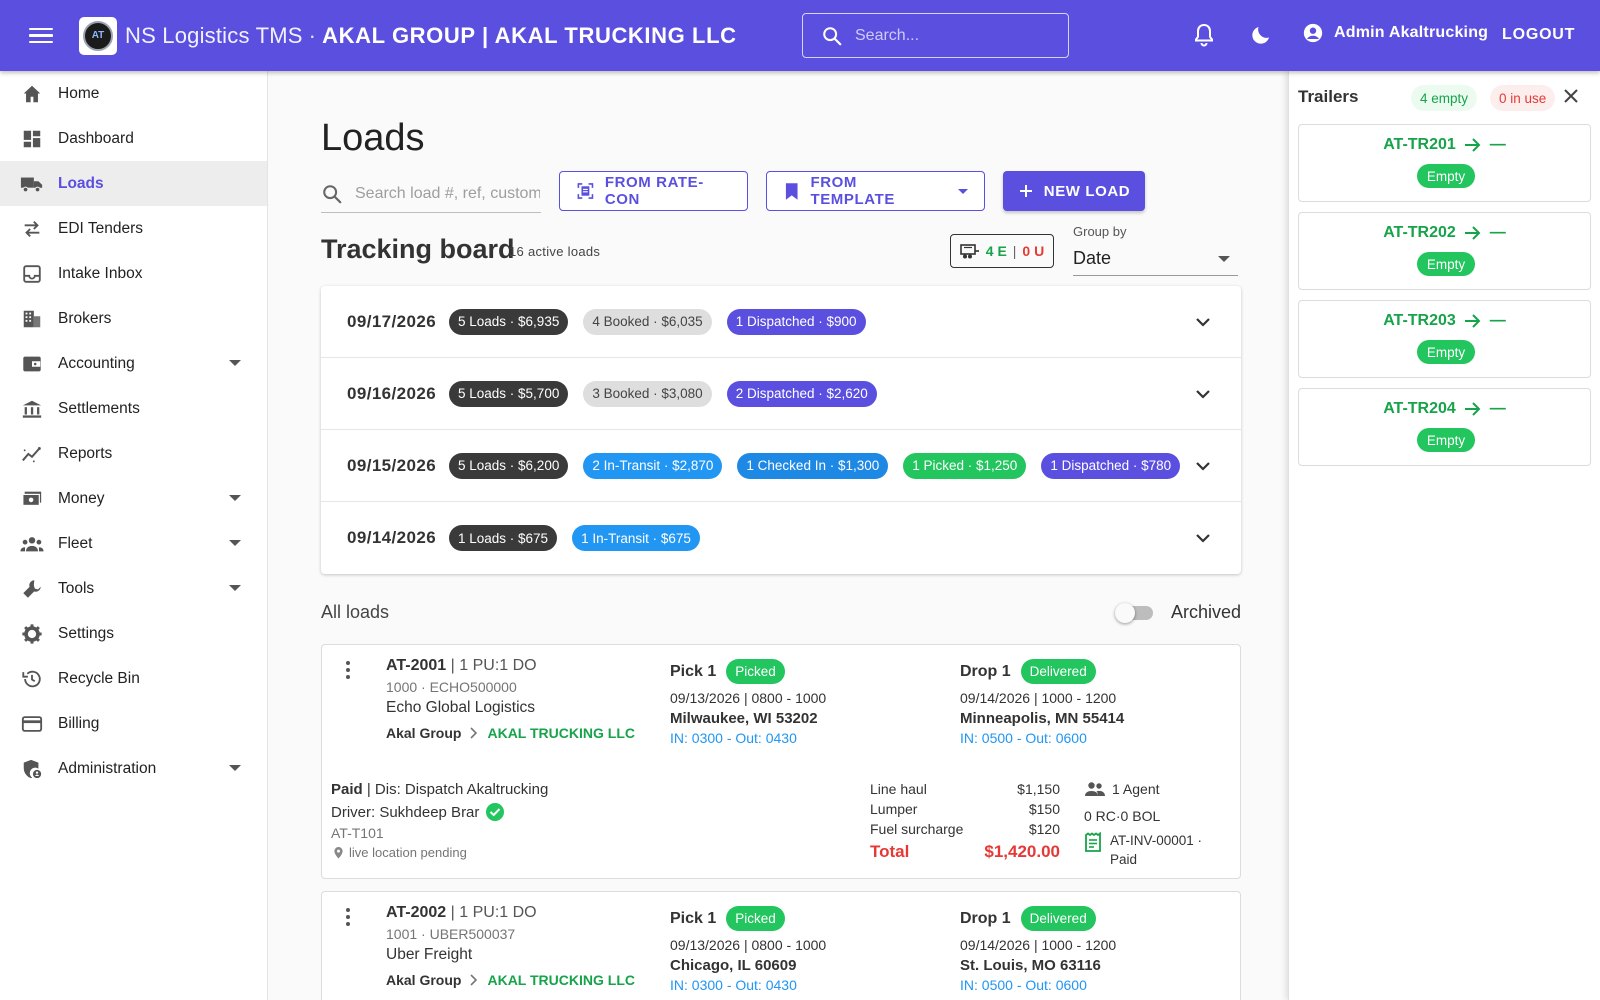 The height and width of the screenshot is (1000, 1600). I want to click on empty-count: 4 E, so click(996, 251).